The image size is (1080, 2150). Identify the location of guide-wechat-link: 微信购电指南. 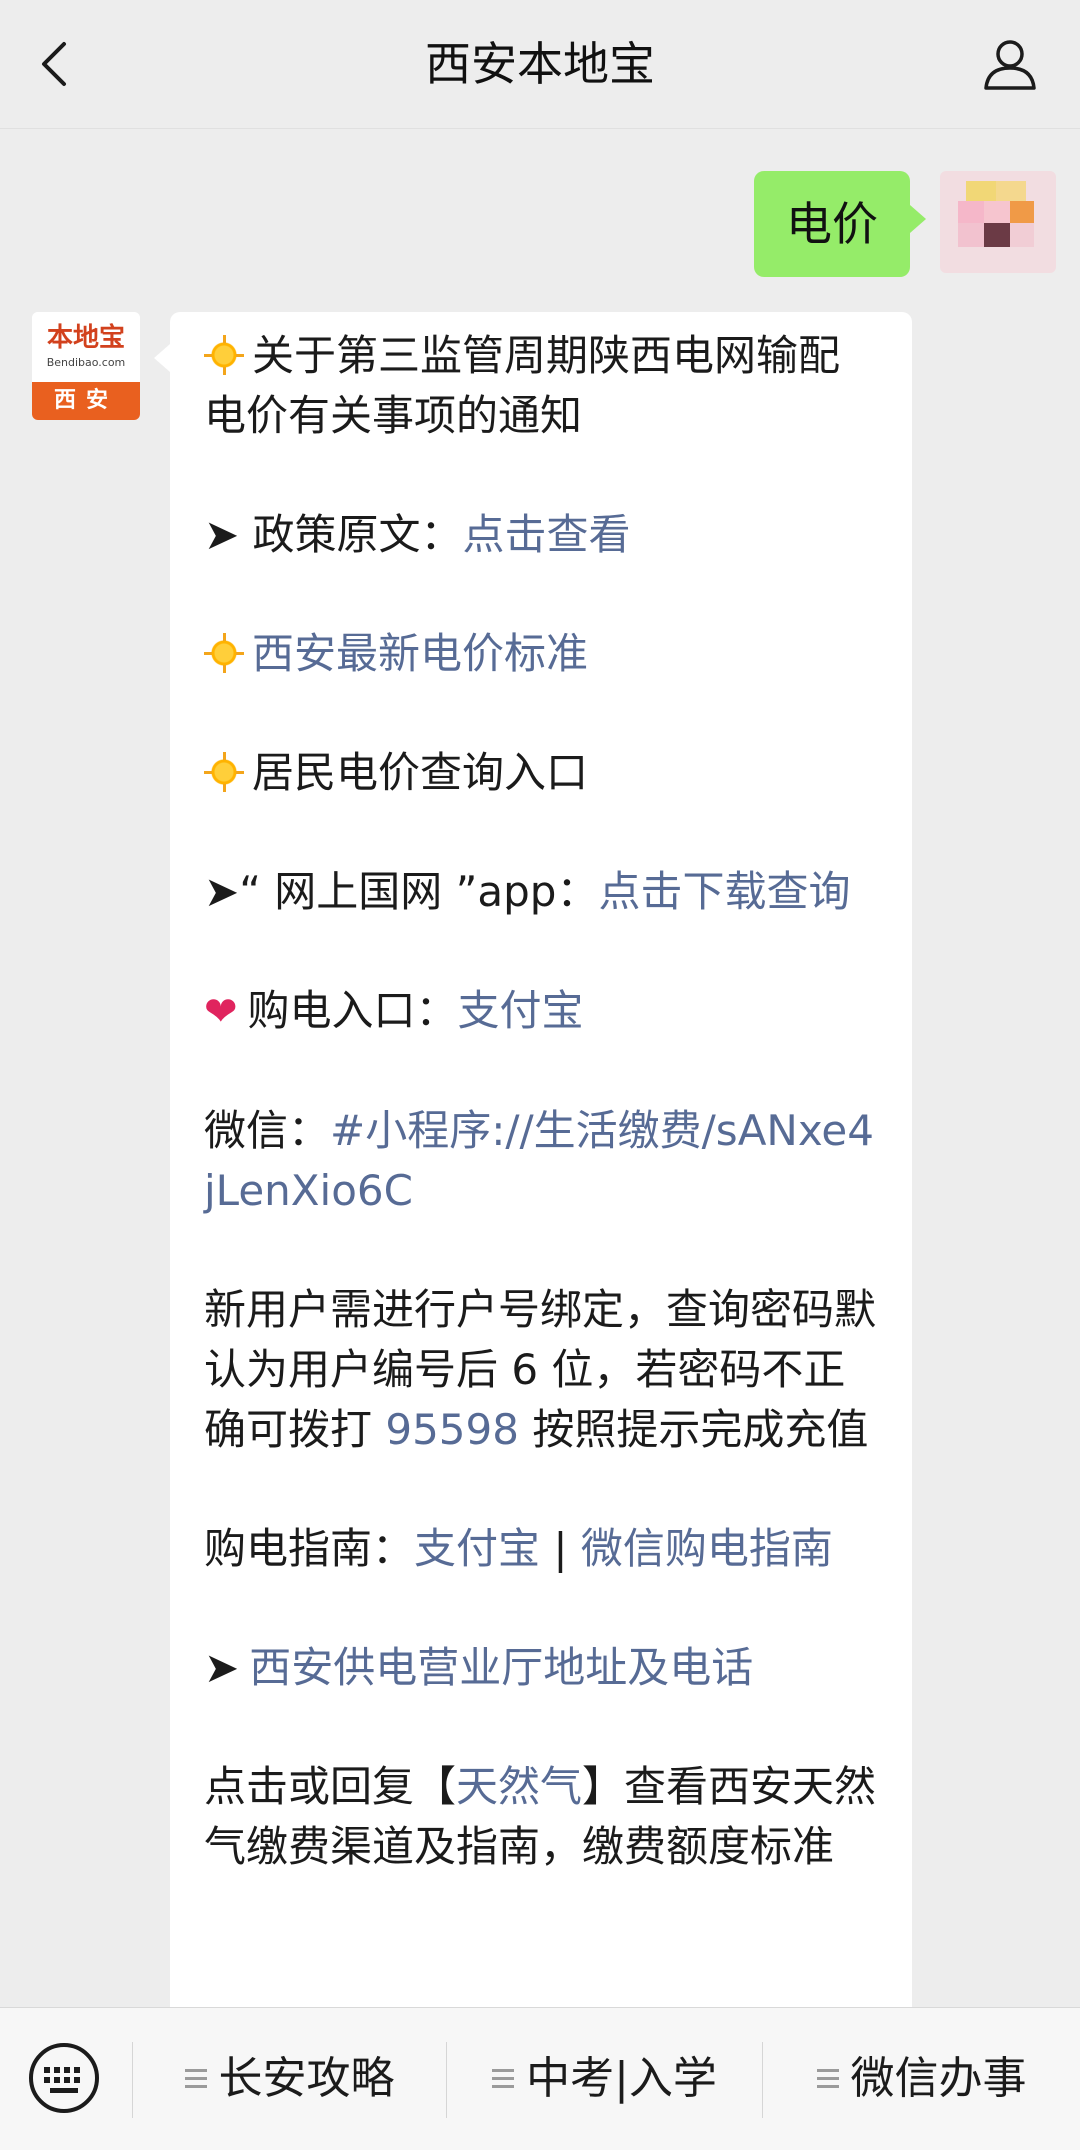
(707, 1548).